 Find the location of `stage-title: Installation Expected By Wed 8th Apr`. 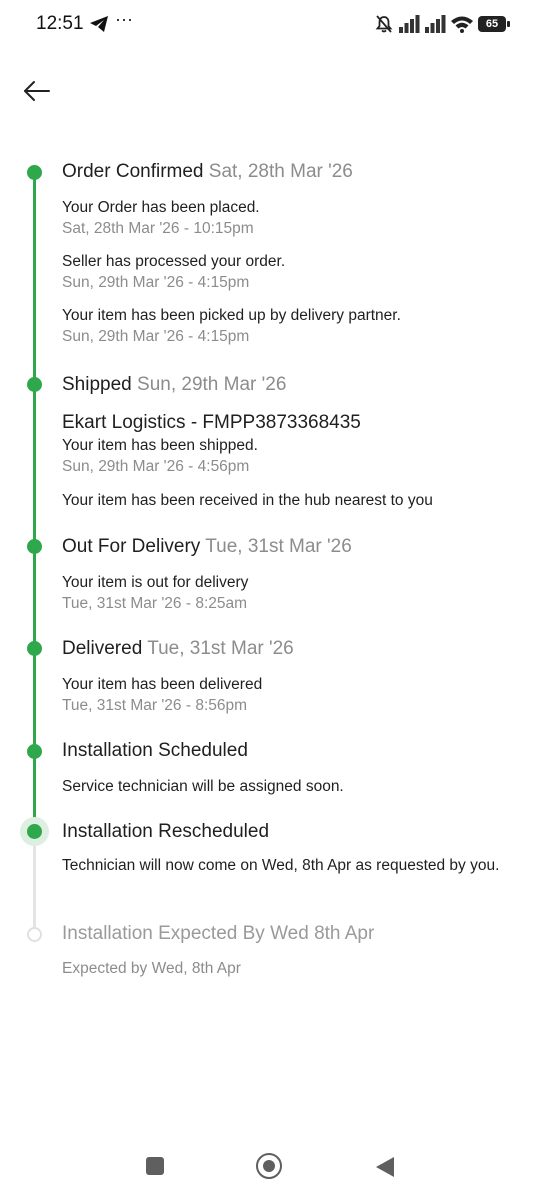

stage-title: Installation Expected By Wed 8th Apr is located at coordinates (286, 934).